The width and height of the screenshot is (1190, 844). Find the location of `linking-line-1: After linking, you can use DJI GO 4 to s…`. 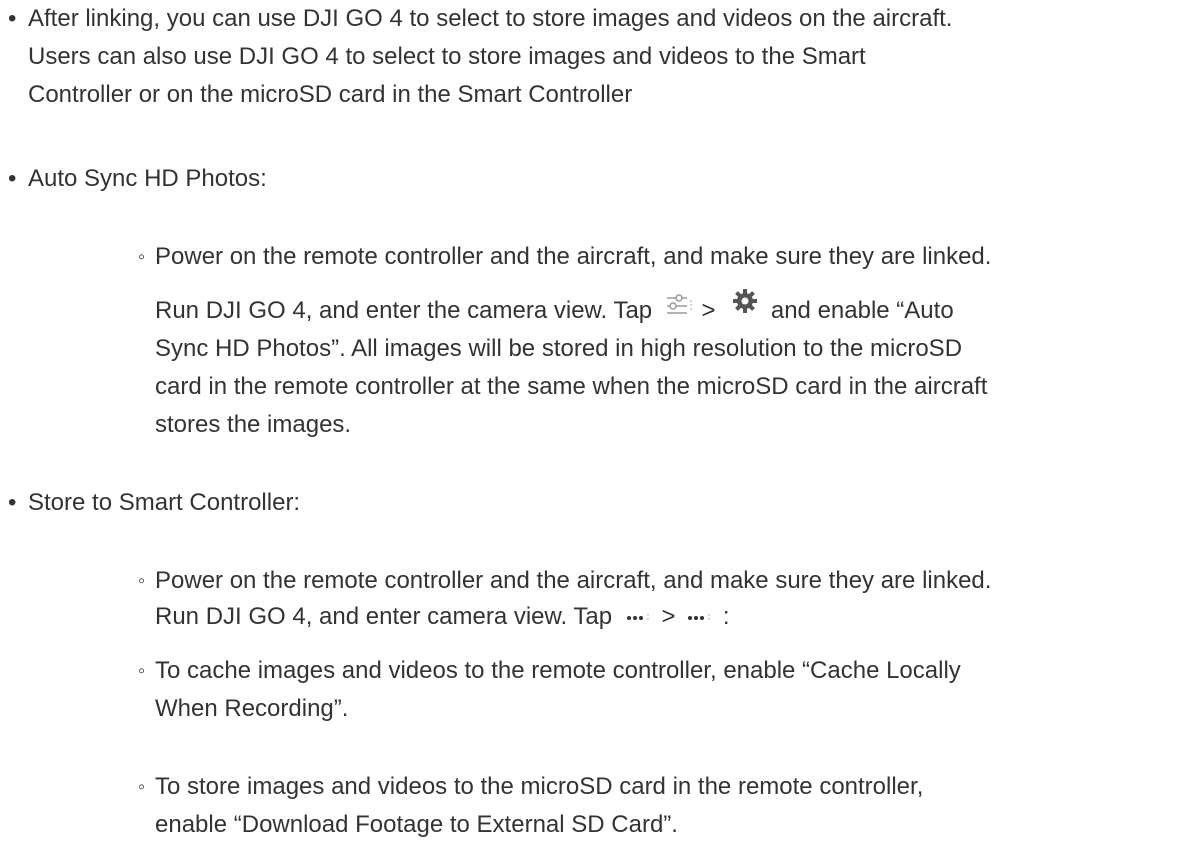

linking-line-1: After linking, you can use DJI GO 4 to s… is located at coordinates (490, 18).